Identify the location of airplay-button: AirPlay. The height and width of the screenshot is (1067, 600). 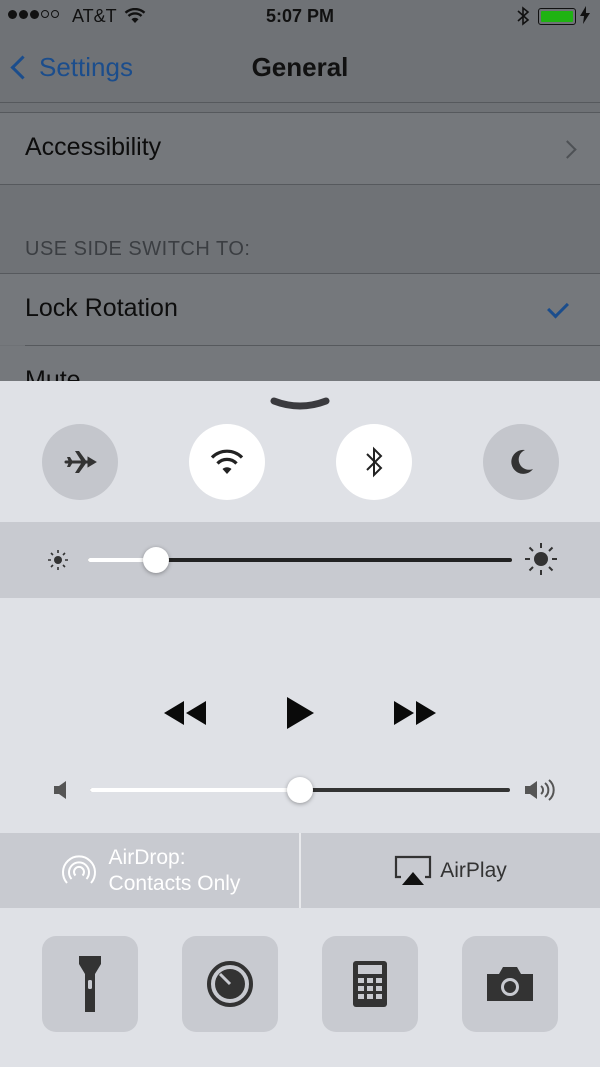
(450, 870).